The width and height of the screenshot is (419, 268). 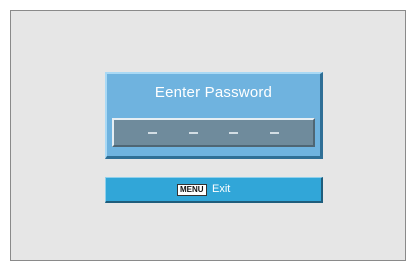 What do you see at coordinates (213, 92) in the screenshot?
I see `dialog-title: Eenter Password` at bounding box center [213, 92].